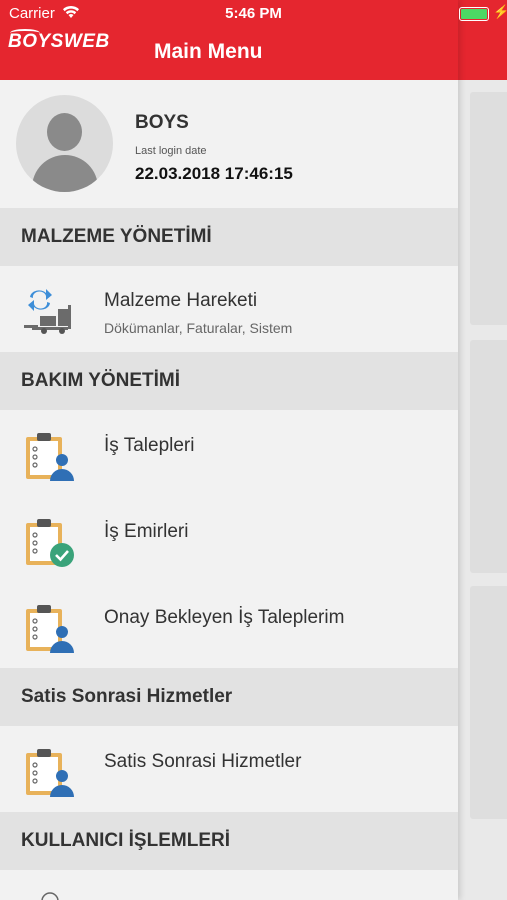  What do you see at coordinates (224, 617) in the screenshot?
I see `menu-item-label: Onay Bekleyen İş Taleplerim` at bounding box center [224, 617].